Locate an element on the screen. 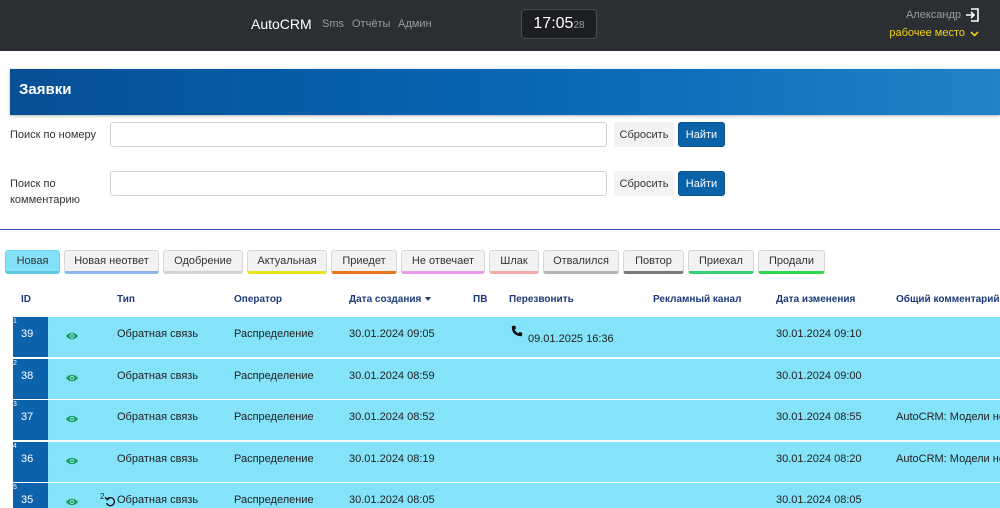 The image size is (1000, 508). logout-icon is located at coordinates (972, 15).